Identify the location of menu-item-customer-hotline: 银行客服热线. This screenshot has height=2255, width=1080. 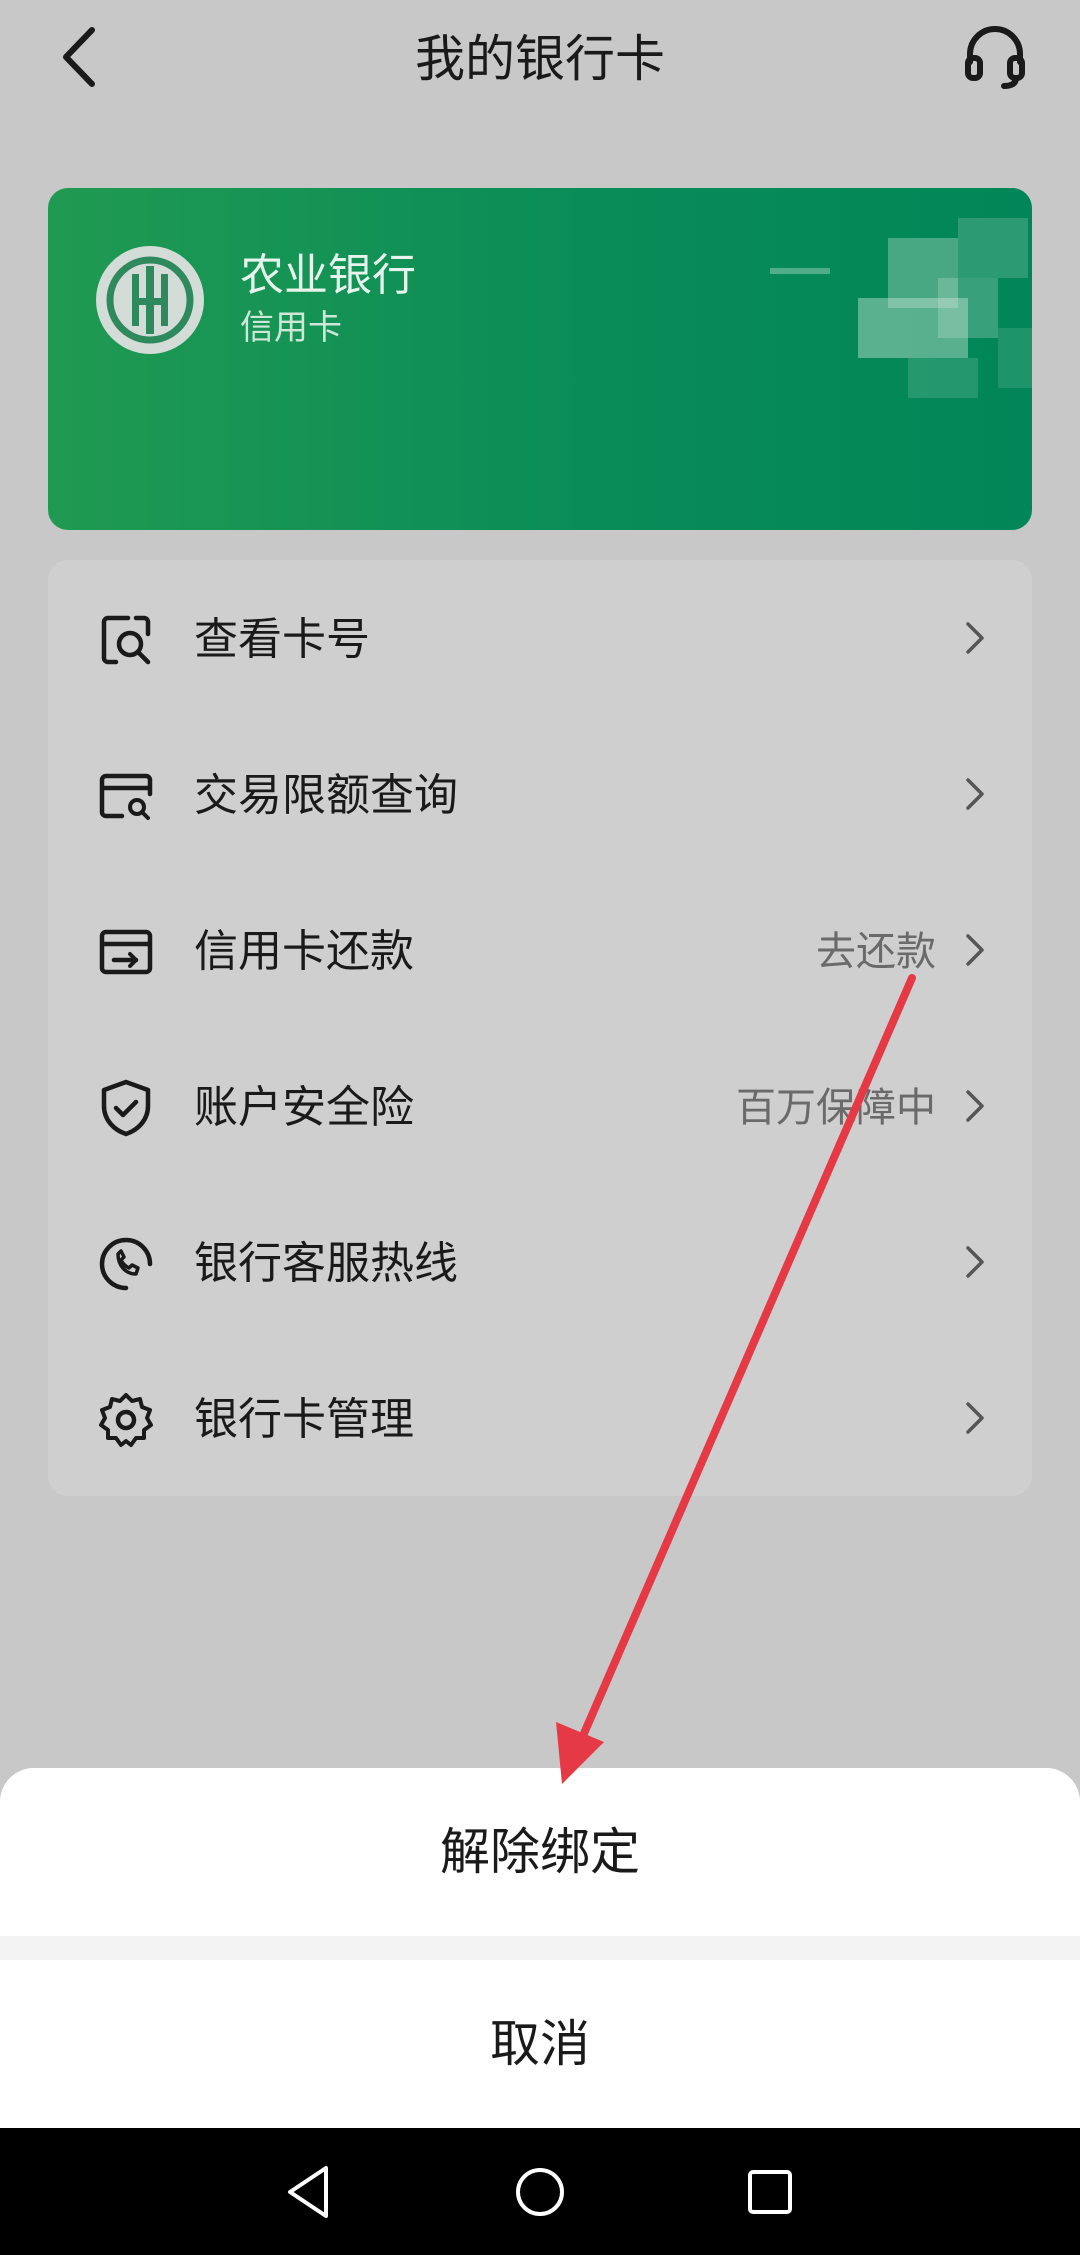
(540, 1262).